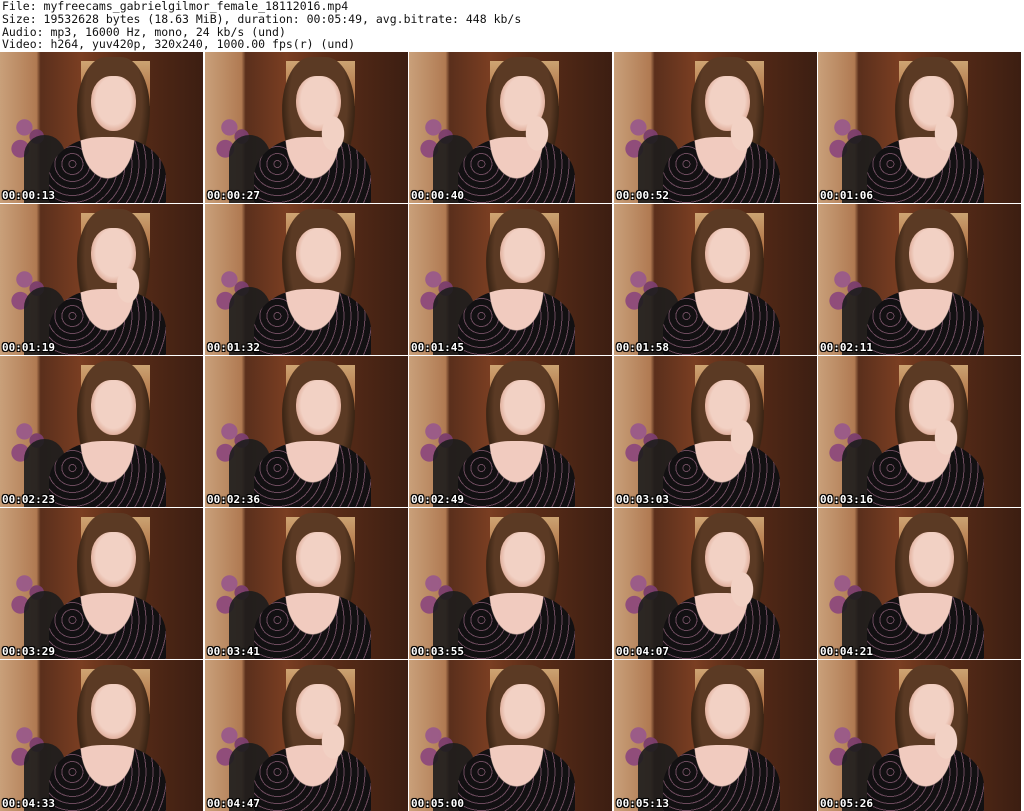  Describe the element at coordinates (28, 499) in the screenshot. I see `thumbnail-timestamp: 00:02:23` at that location.